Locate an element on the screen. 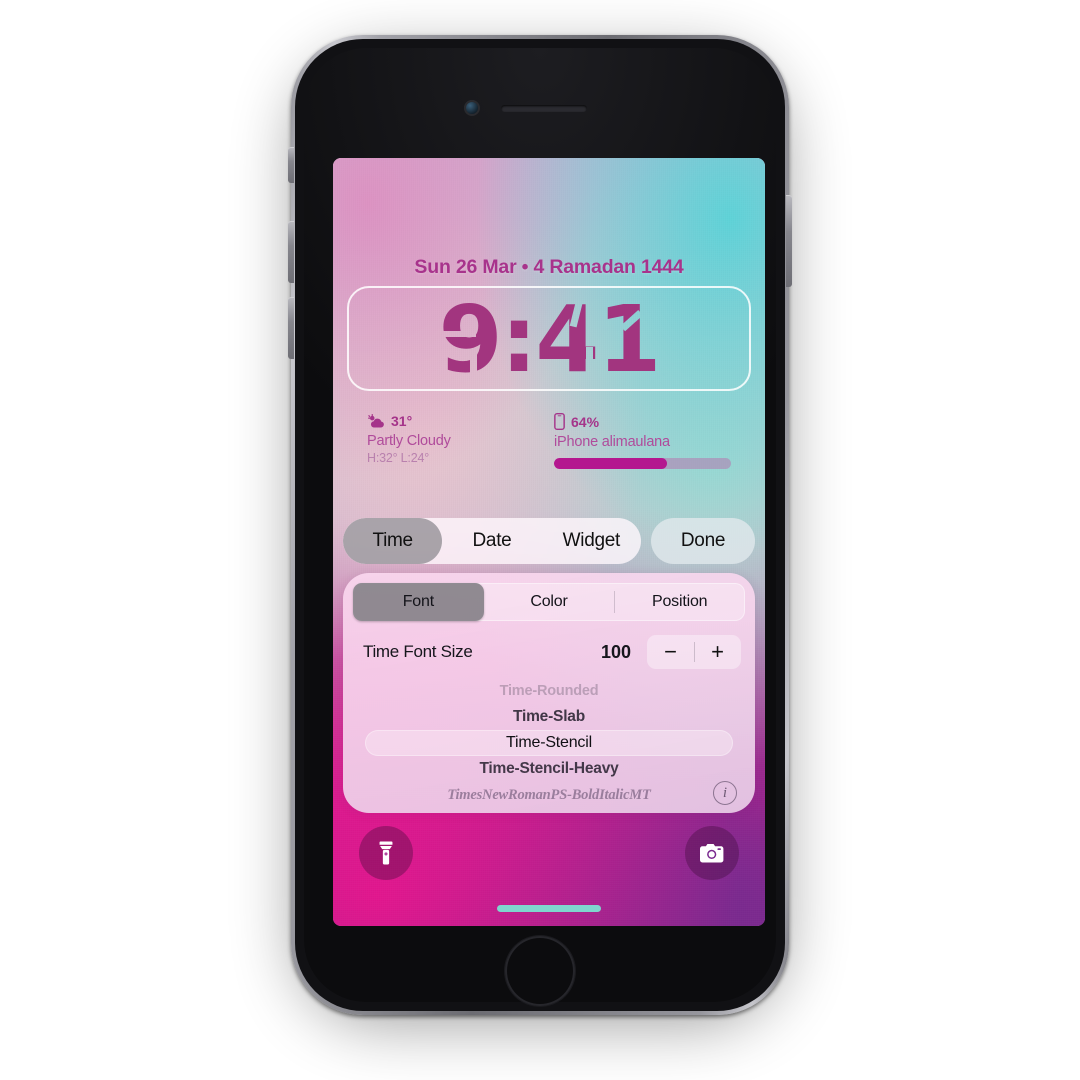  font-size-stepper: − + is located at coordinates (694, 652).